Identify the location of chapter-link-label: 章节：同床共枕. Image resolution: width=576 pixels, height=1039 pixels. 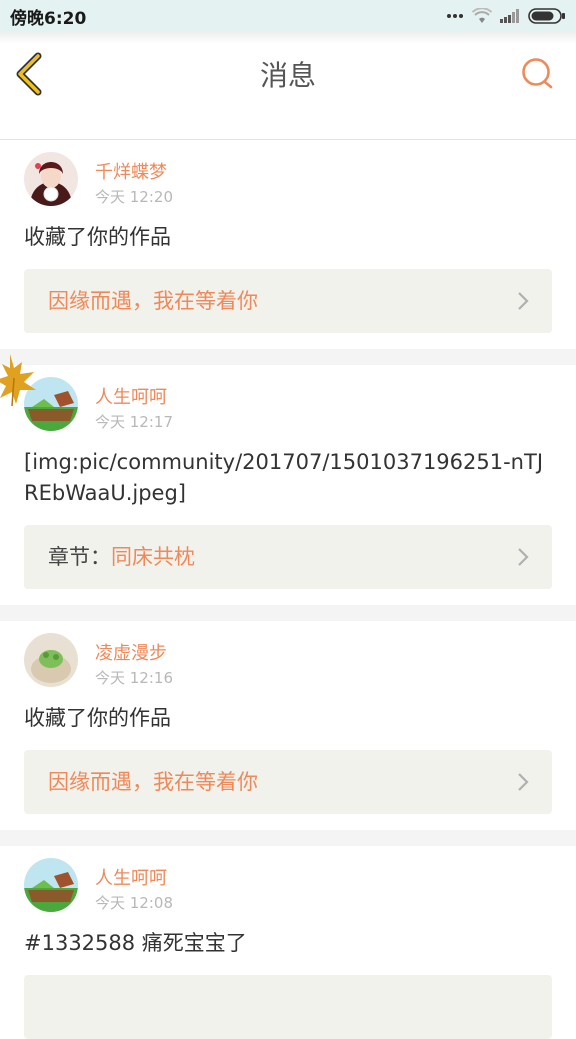
(121, 557).